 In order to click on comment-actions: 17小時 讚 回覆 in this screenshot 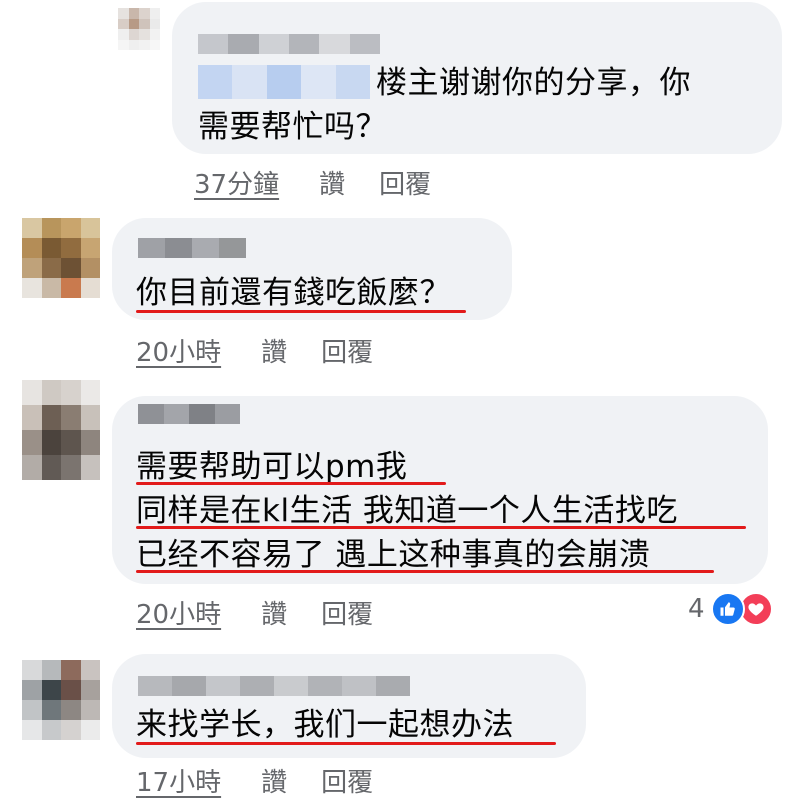, I will do `click(254, 780)`.